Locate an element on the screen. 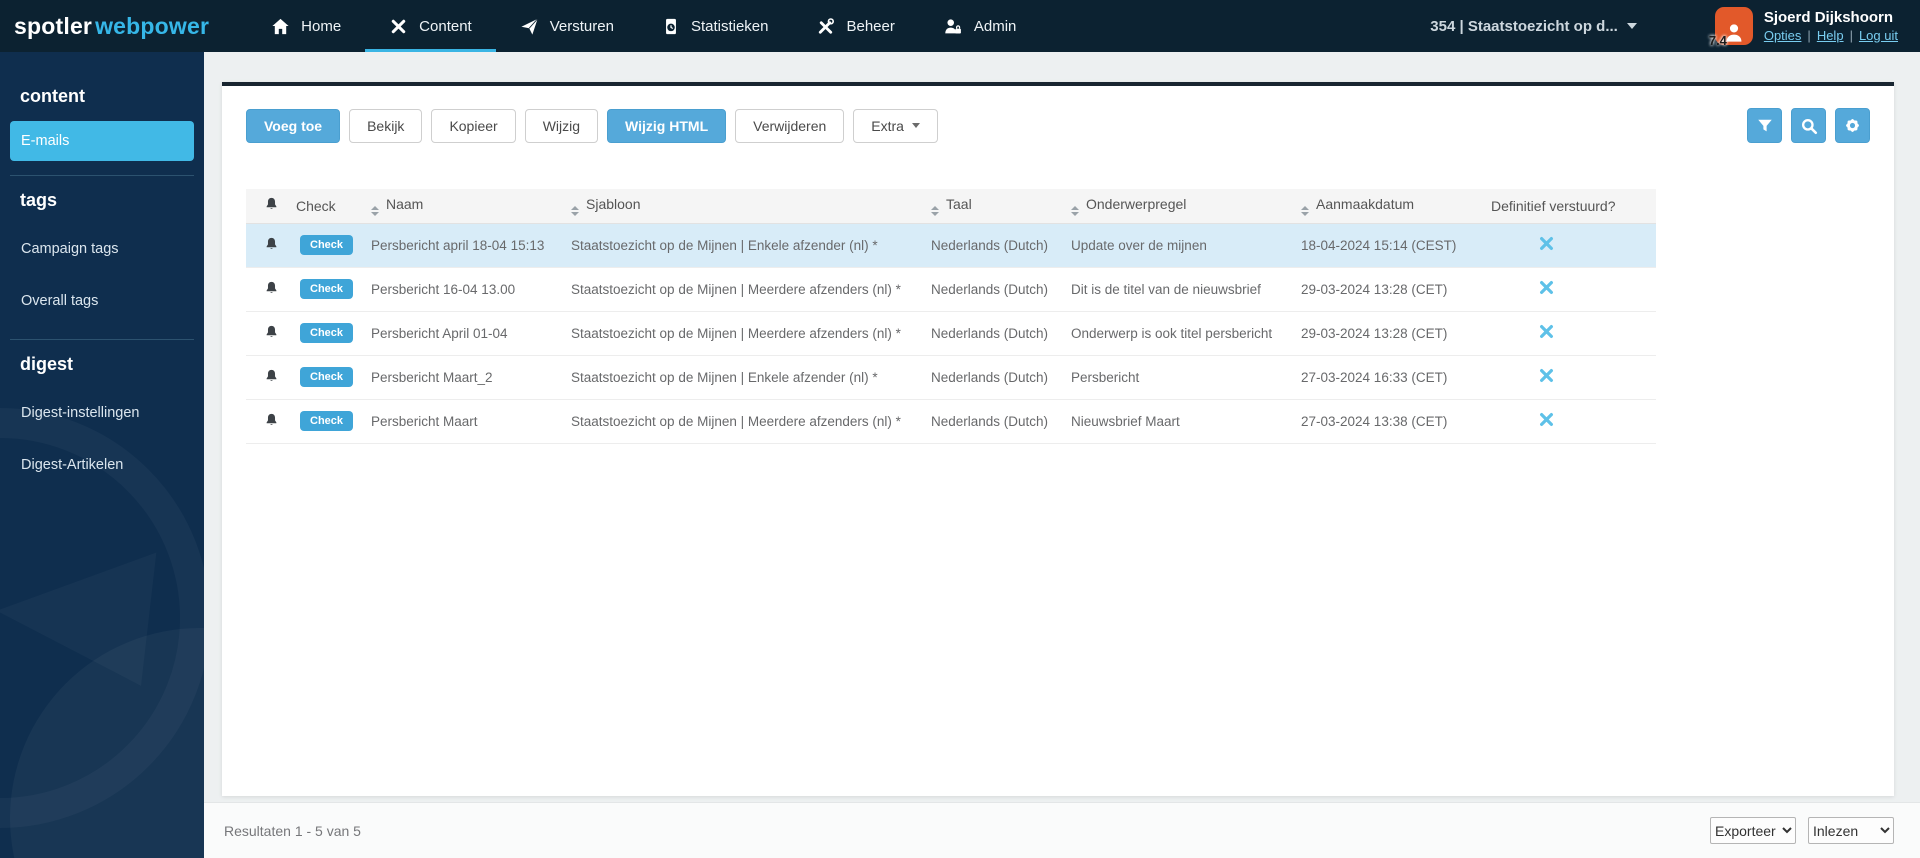 The image size is (1920, 858). wijzig-button: Wijzig is located at coordinates (561, 125).